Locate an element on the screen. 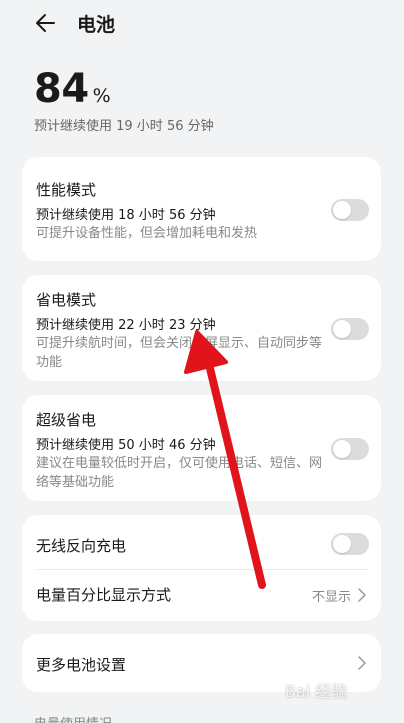 The width and height of the screenshot is (404, 723). wireless-reverse-charging-toggle is located at coordinates (350, 544).